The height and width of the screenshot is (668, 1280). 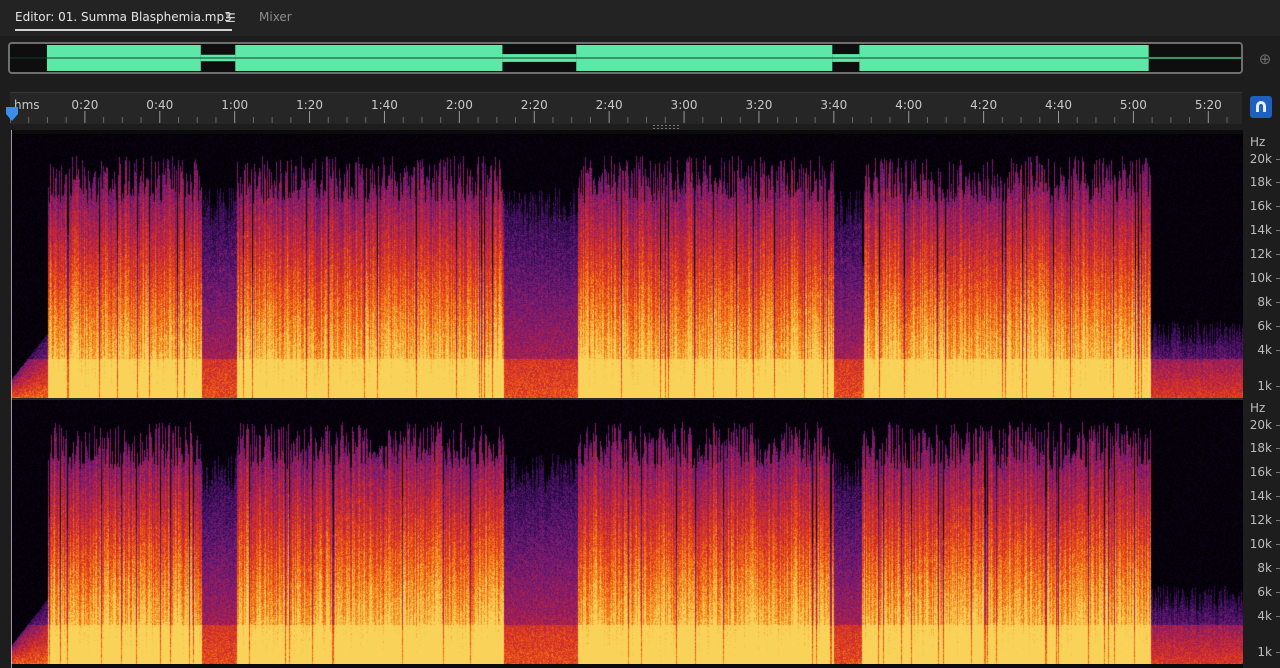 I want to click on ruler-tick-label: 4:40, so click(x=1058, y=105).